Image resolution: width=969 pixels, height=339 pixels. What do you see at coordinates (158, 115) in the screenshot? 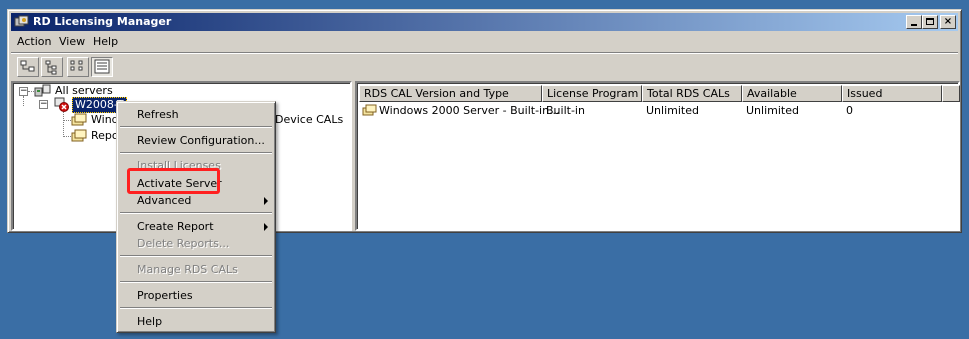
I see `menu-item-refresh: Refresh` at bounding box center [158, 115].